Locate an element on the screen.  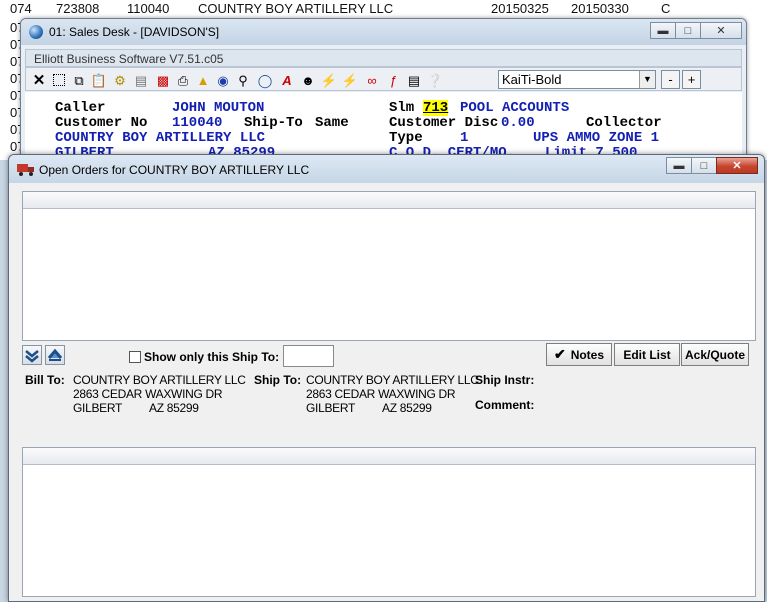
link-icon: ∞ is located at coordinates (372, 80).